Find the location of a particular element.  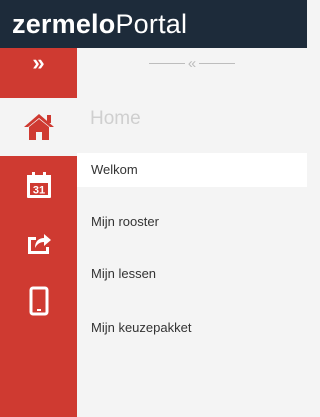

collapse-line-right is located at coordinates (217, 63).